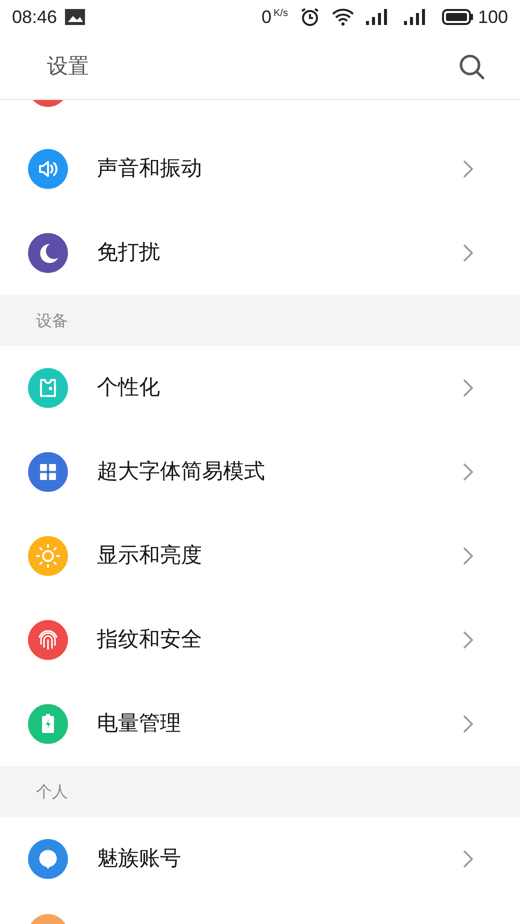  I want to click on grid-icon, so click(48, 472).